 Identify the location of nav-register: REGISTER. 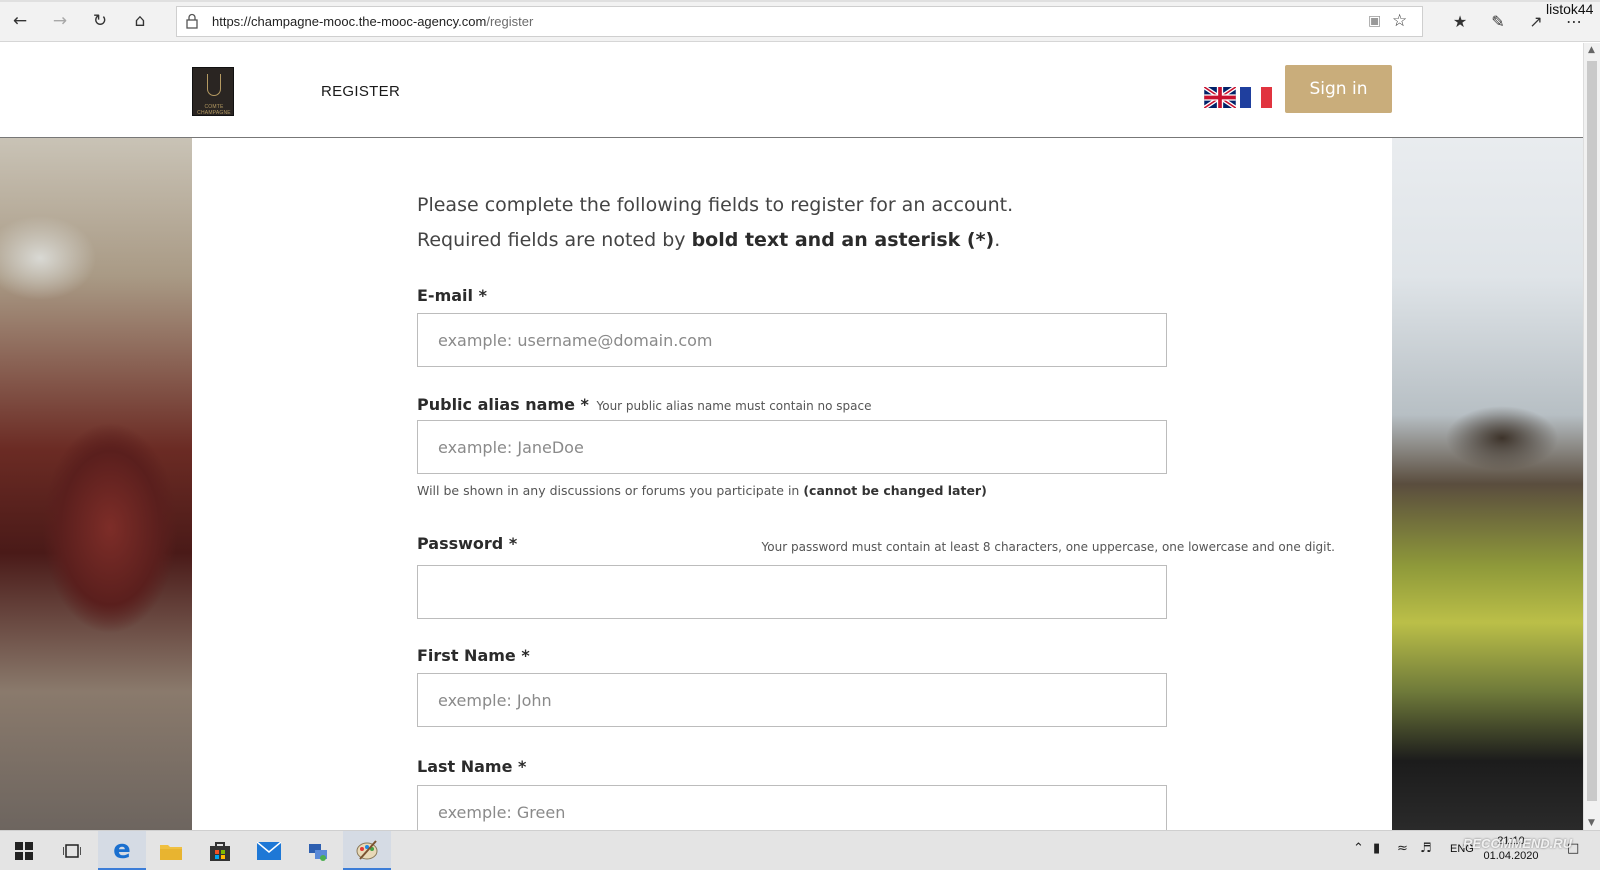
(360, 91).